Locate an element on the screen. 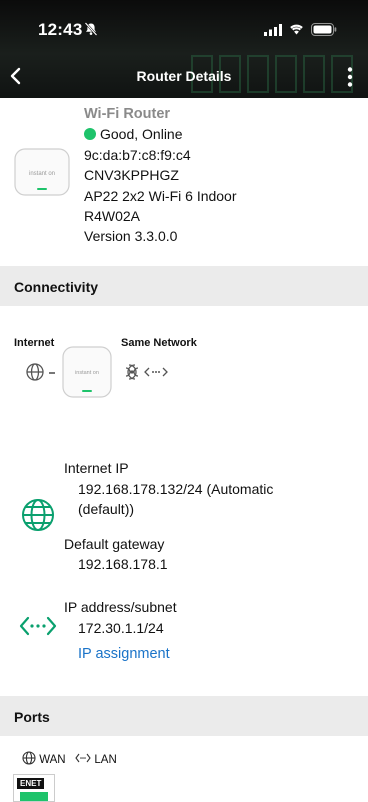 This screenshot has height=802, width=368. default-gateway-value: 192.168.178.1 is located at coordinates (123, 564).